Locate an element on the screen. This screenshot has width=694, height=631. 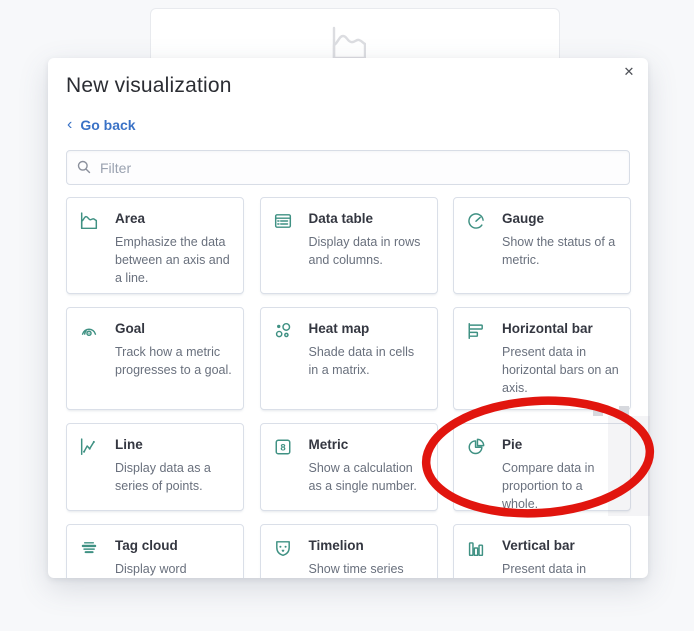
metric-icon: 8 is located at coordinates (284, 447).